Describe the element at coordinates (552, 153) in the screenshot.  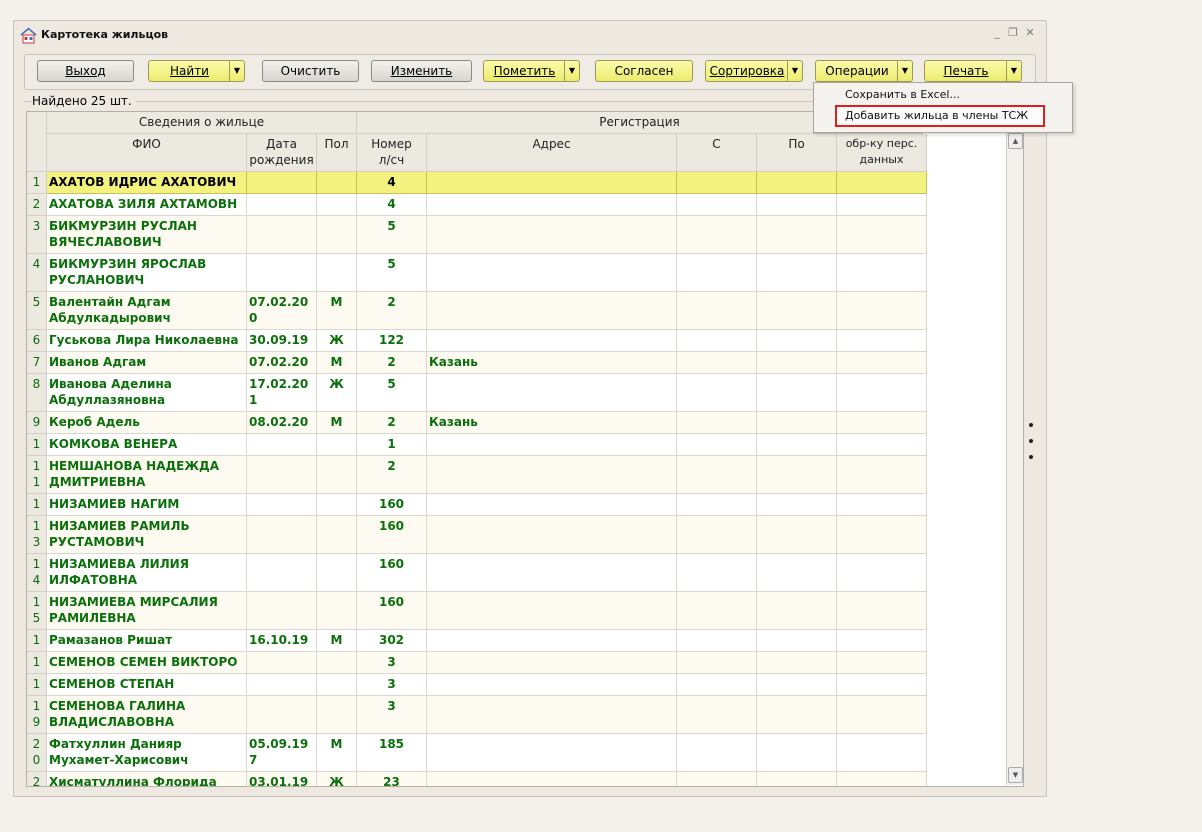
I see `address-column-header: Адрес` at that location.